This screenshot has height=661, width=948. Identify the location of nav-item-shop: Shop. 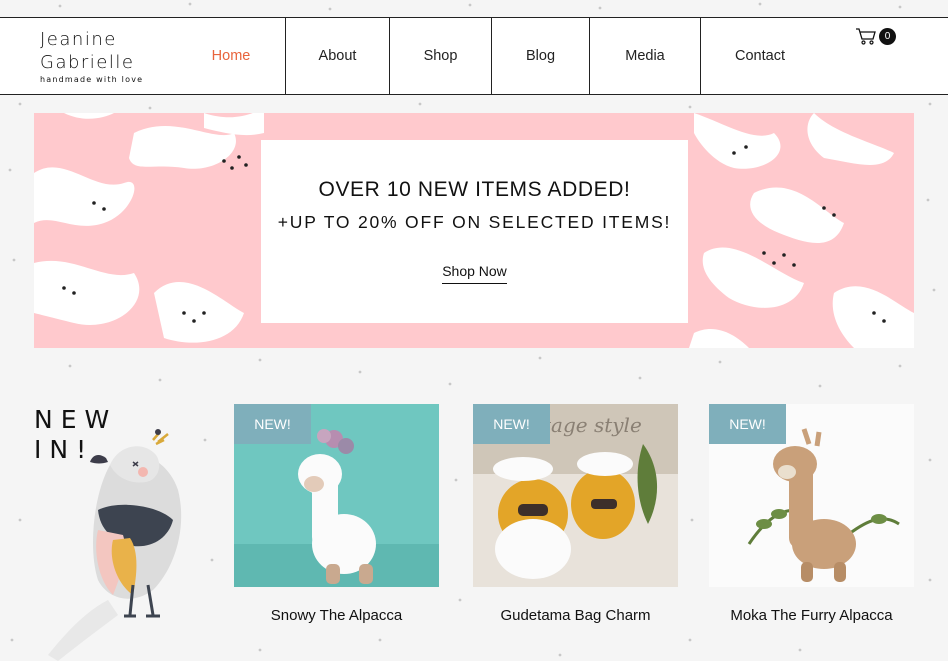
(441, 56).